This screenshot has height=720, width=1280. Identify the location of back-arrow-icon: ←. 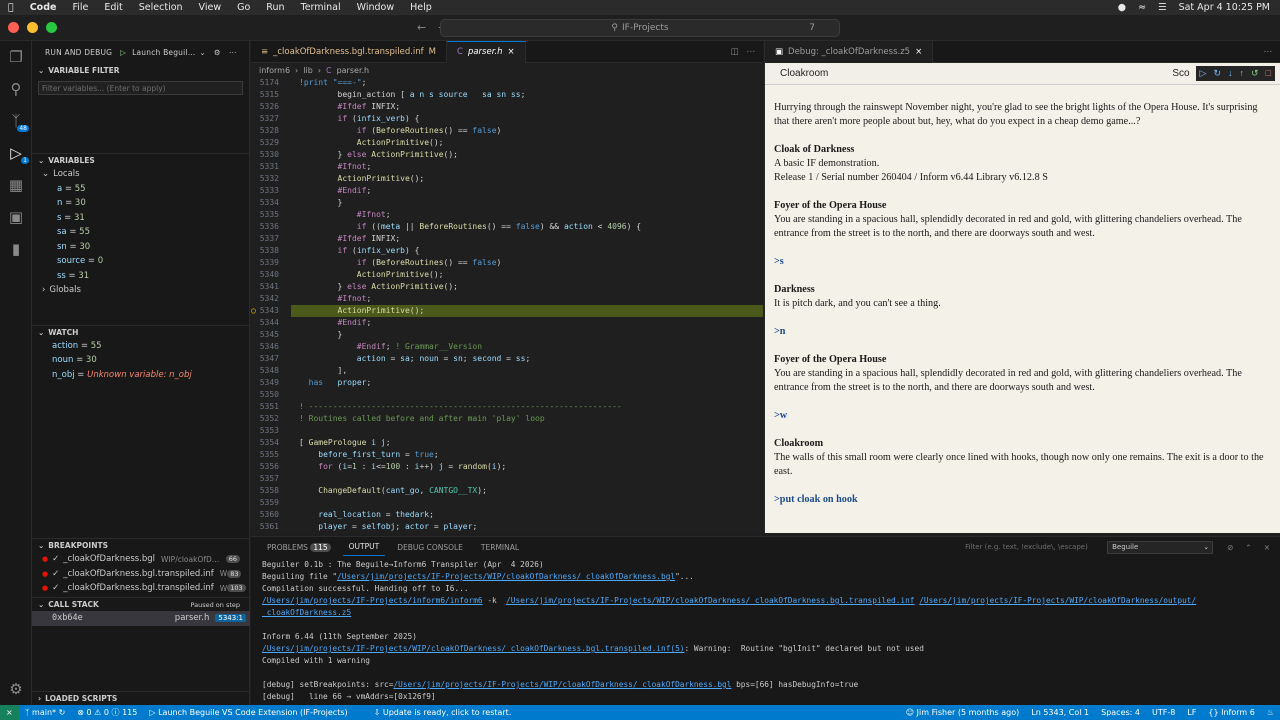
(421, 27).